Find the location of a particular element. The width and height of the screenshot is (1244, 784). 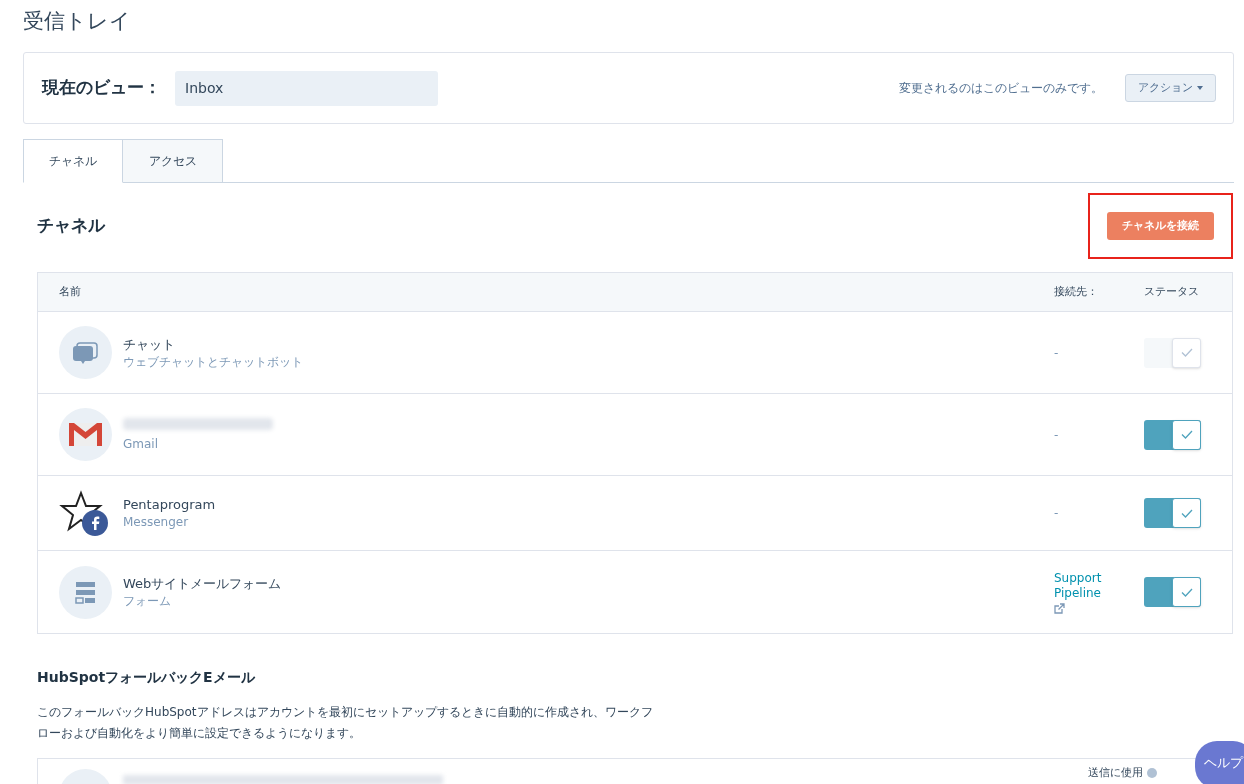

column-header: 名前 is located at coordinates (70, 291).